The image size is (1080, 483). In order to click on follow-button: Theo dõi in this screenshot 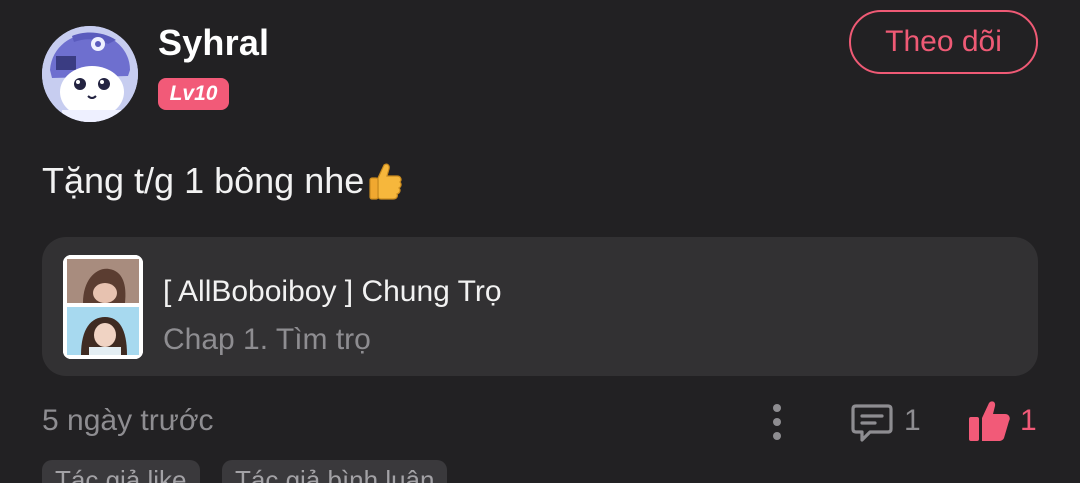, I will do `click(943, 42)`.